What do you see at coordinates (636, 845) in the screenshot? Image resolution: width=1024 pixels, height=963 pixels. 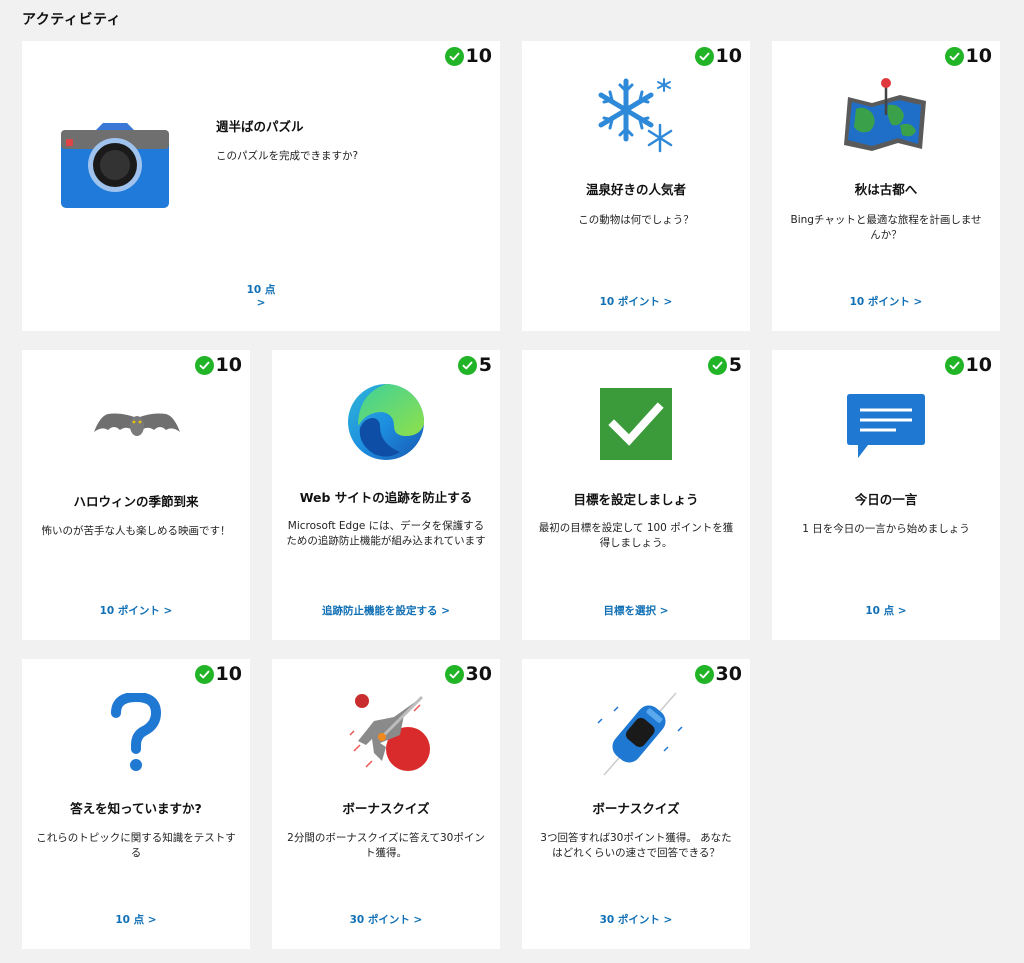 I see `card-description: 3つ回答すれば30ポイント獲得。 あなたはどれくらいの速さで回答できる？` at bounding box center [636, 845].